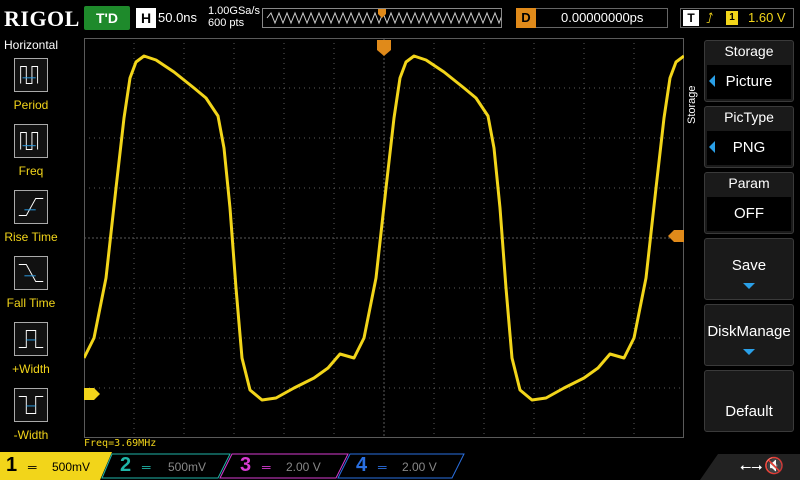  I want to click on ch2-coupling-icon: ═, so click(146, 467).